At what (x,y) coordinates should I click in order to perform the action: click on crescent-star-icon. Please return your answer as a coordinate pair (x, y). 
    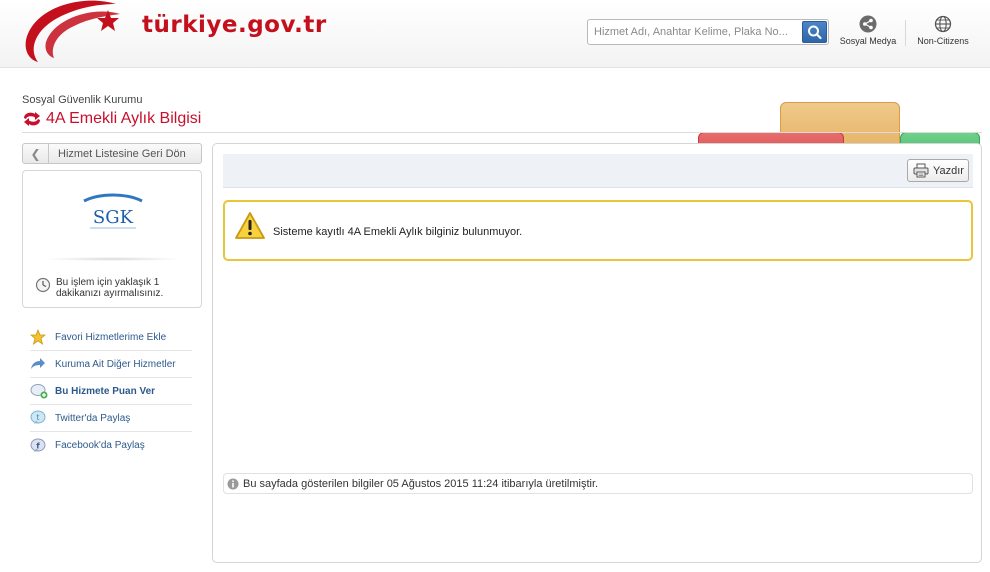
    Looking at the image, I should click on (73, 31).